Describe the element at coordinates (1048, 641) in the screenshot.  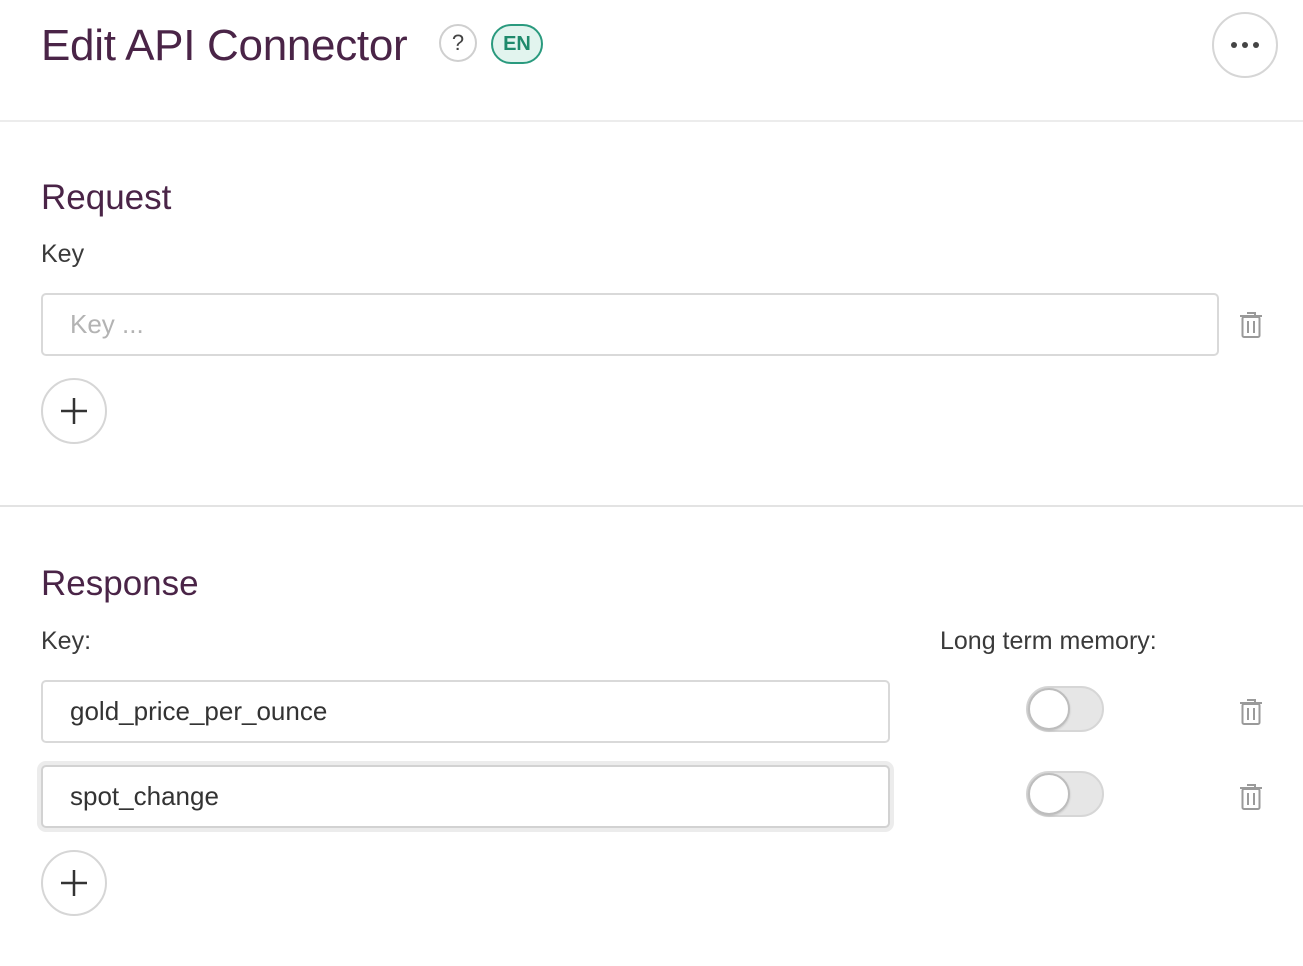
I see `long-term-memory-label: Long term memory:` at that location.